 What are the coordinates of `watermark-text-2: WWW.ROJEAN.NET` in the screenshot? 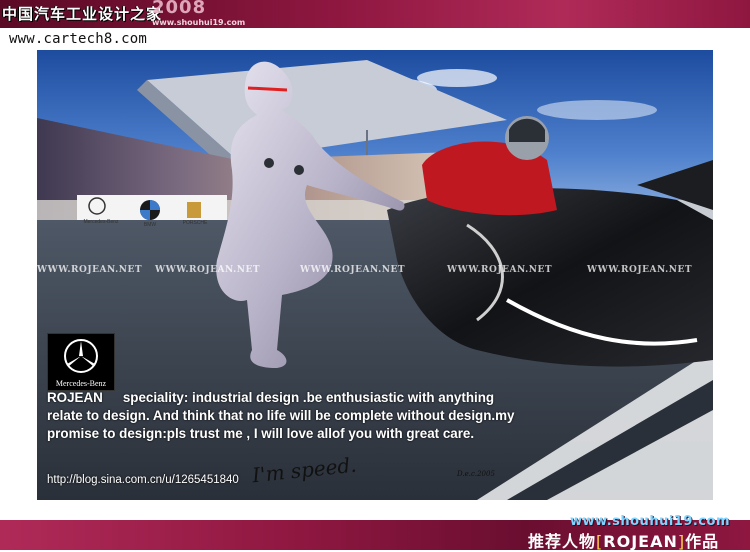 It's located at (208, 270).